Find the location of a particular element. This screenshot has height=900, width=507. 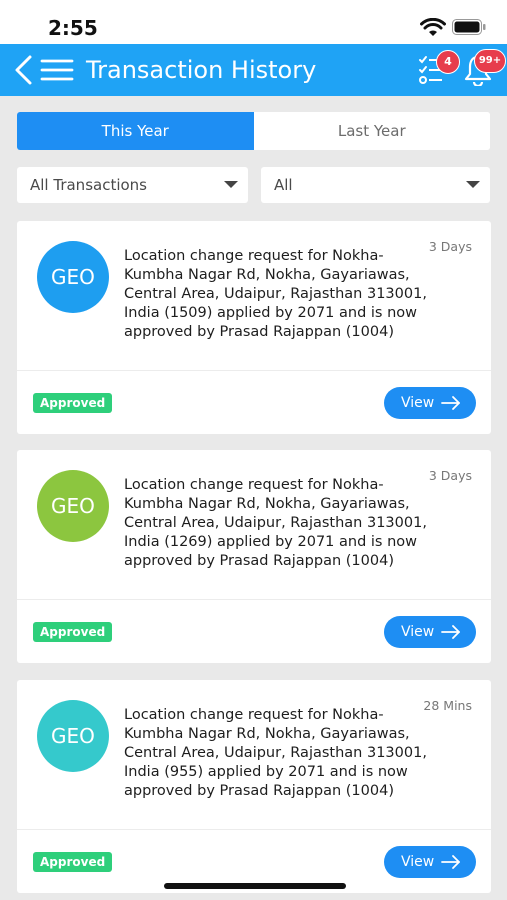

home-indicator is located at coordinates (255, 886).